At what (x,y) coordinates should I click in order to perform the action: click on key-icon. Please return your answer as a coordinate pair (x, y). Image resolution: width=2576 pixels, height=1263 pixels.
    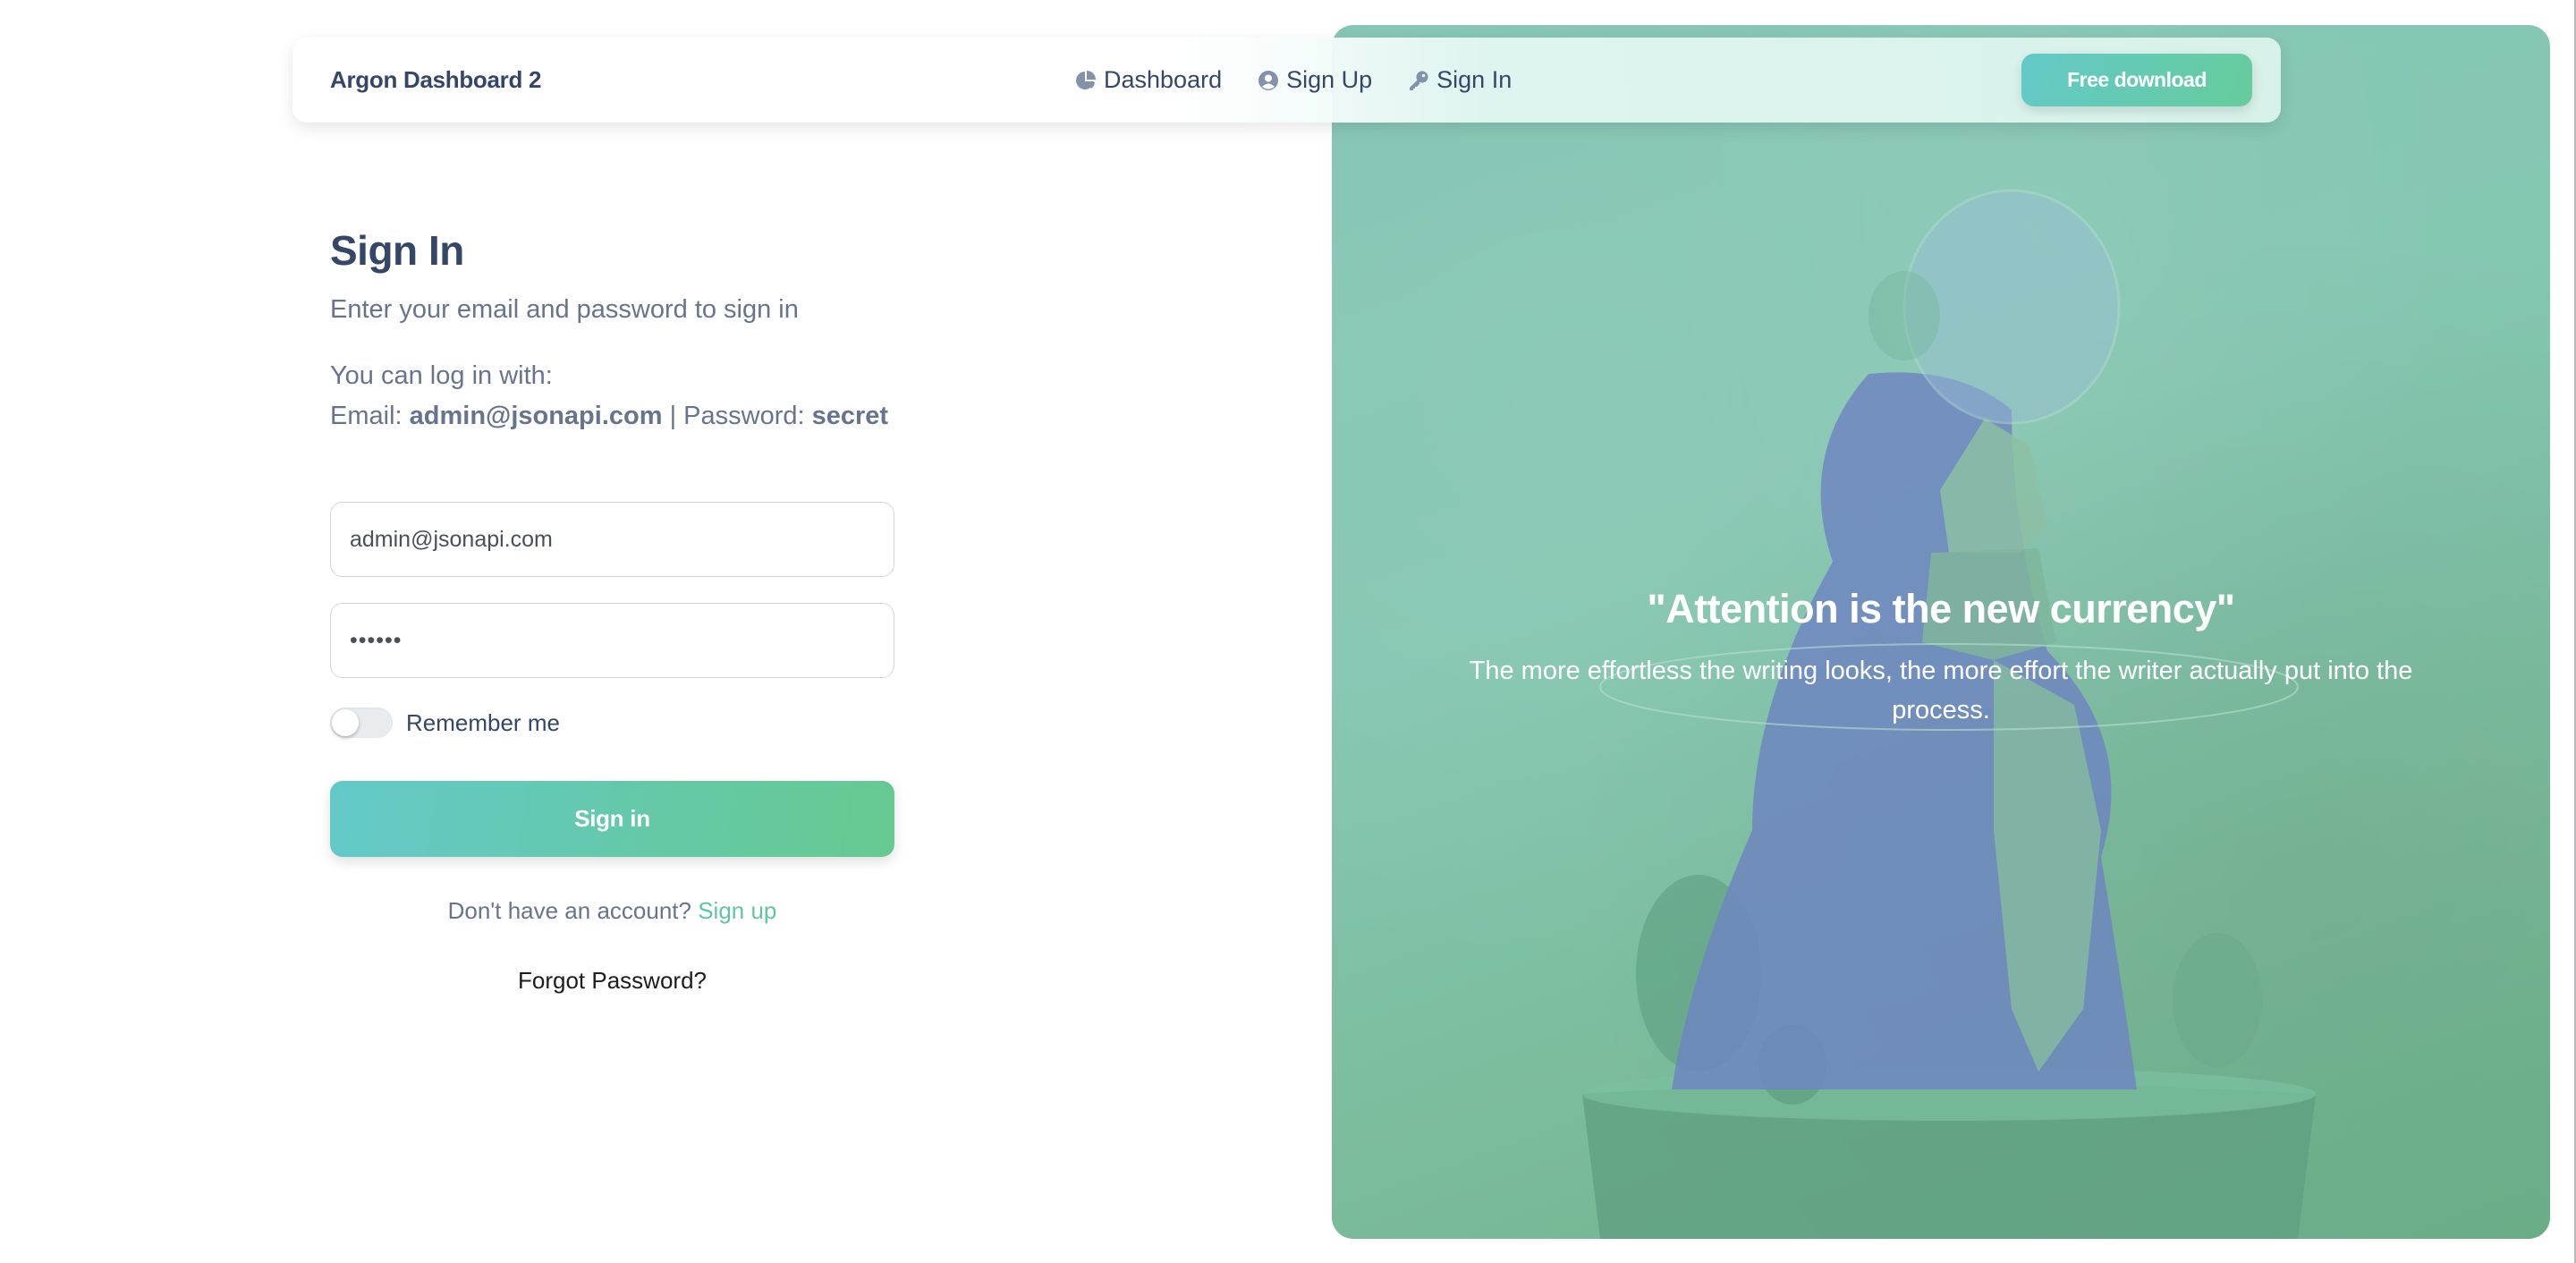
    Looking at the image, I should click on (1419, 80).